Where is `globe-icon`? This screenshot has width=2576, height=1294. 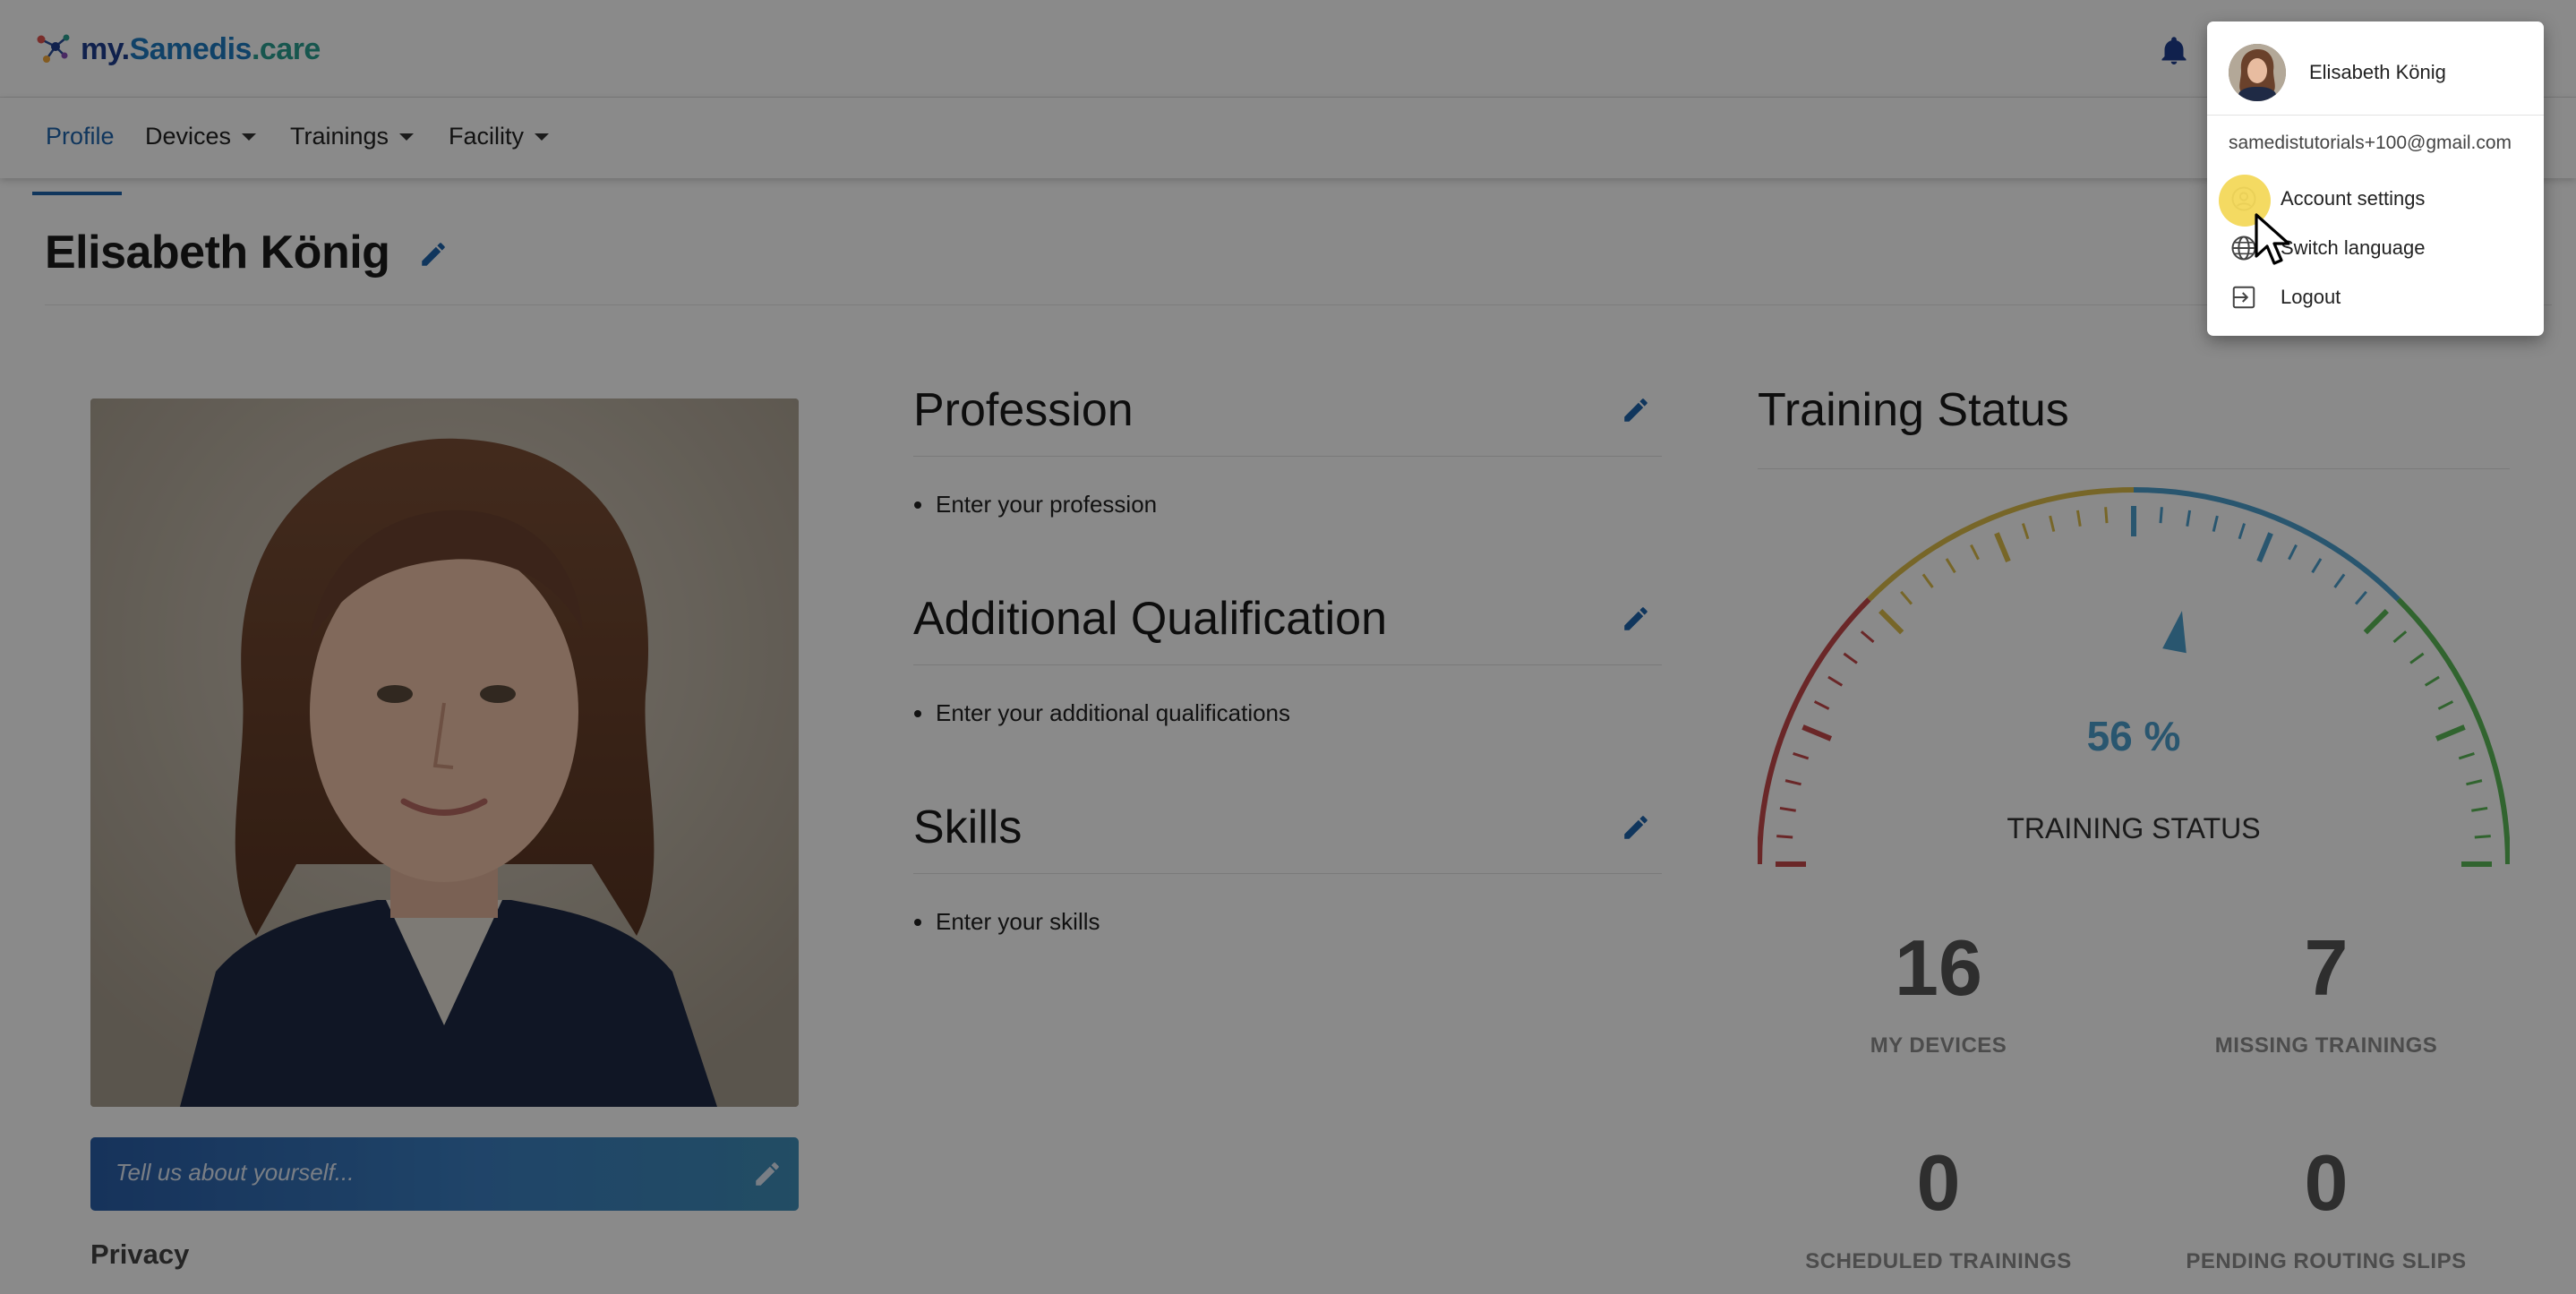 globe-icon is located at coordinates (2243, 248).